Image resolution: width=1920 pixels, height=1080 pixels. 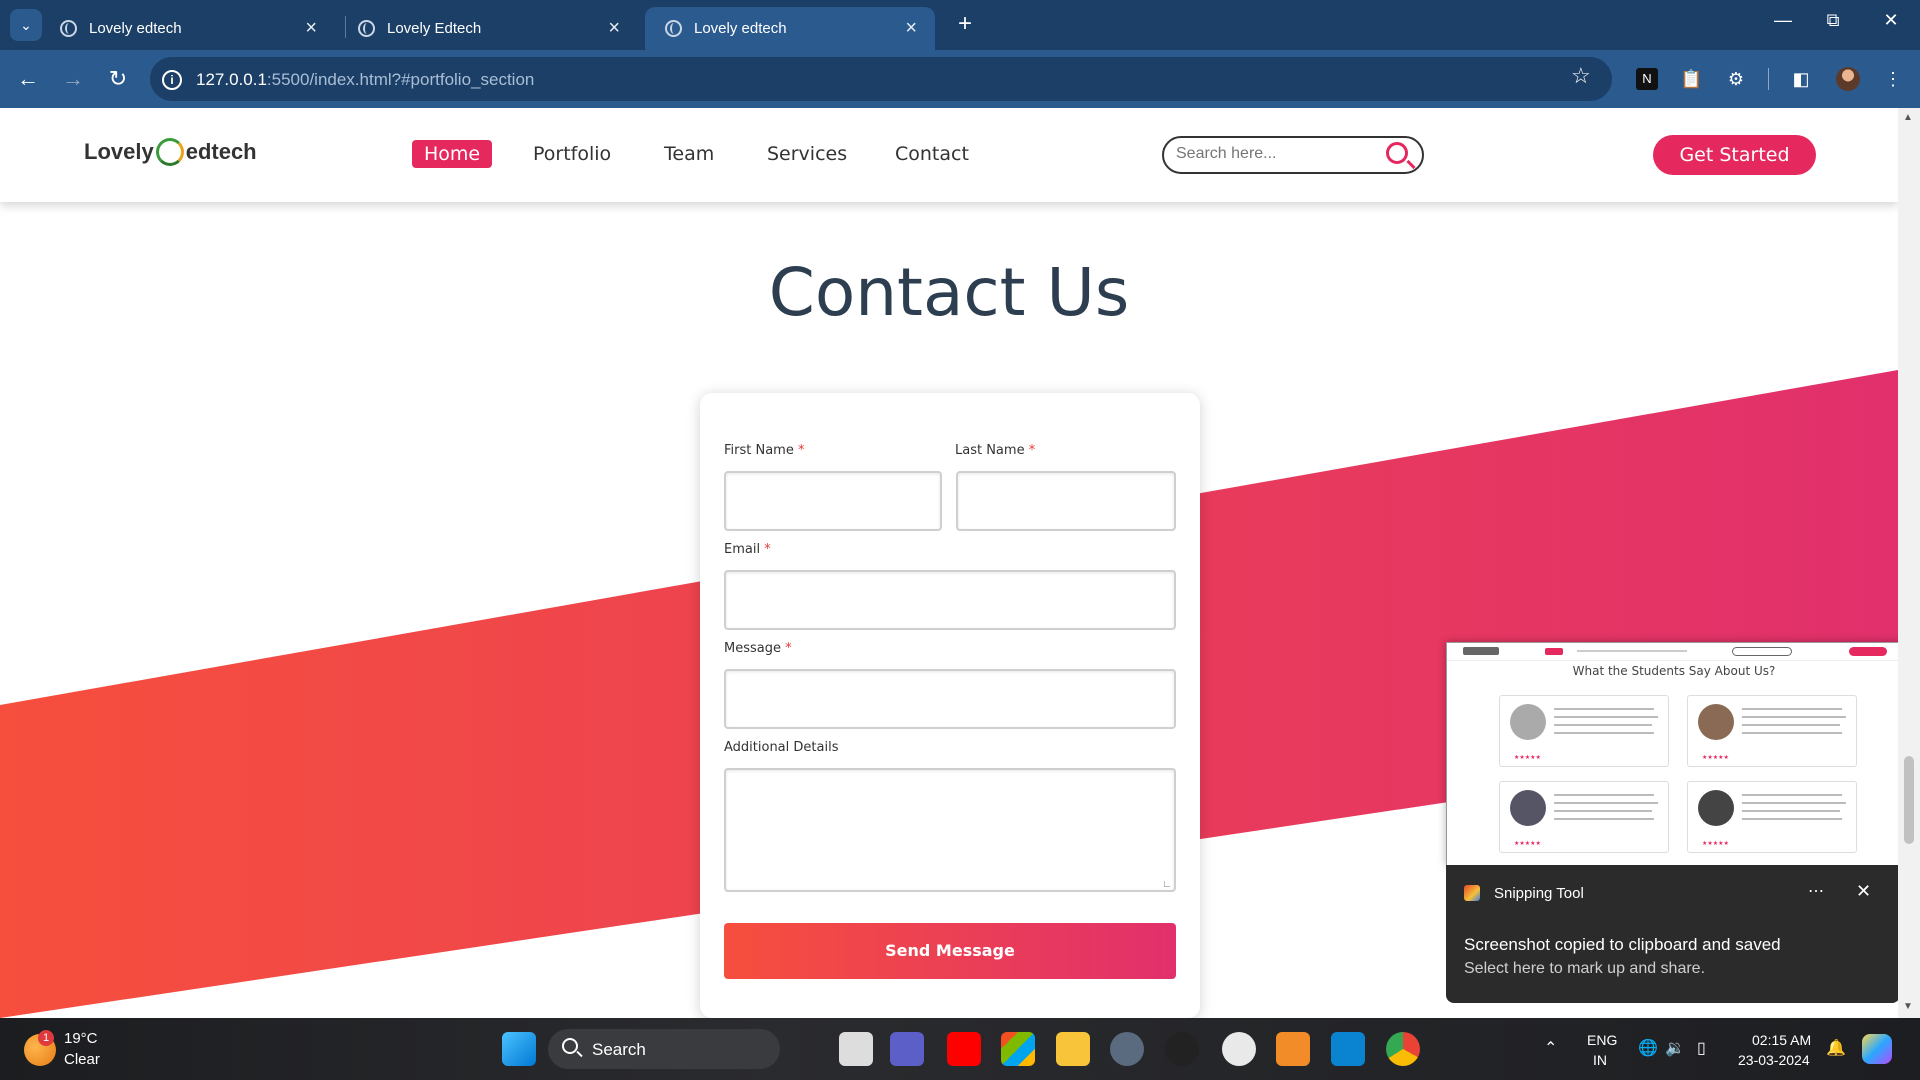 What do you see at coordinates (619, 1049) in the screenshot?
I see `taskbar-search-label: Search` at bounding box center [619, 1049].